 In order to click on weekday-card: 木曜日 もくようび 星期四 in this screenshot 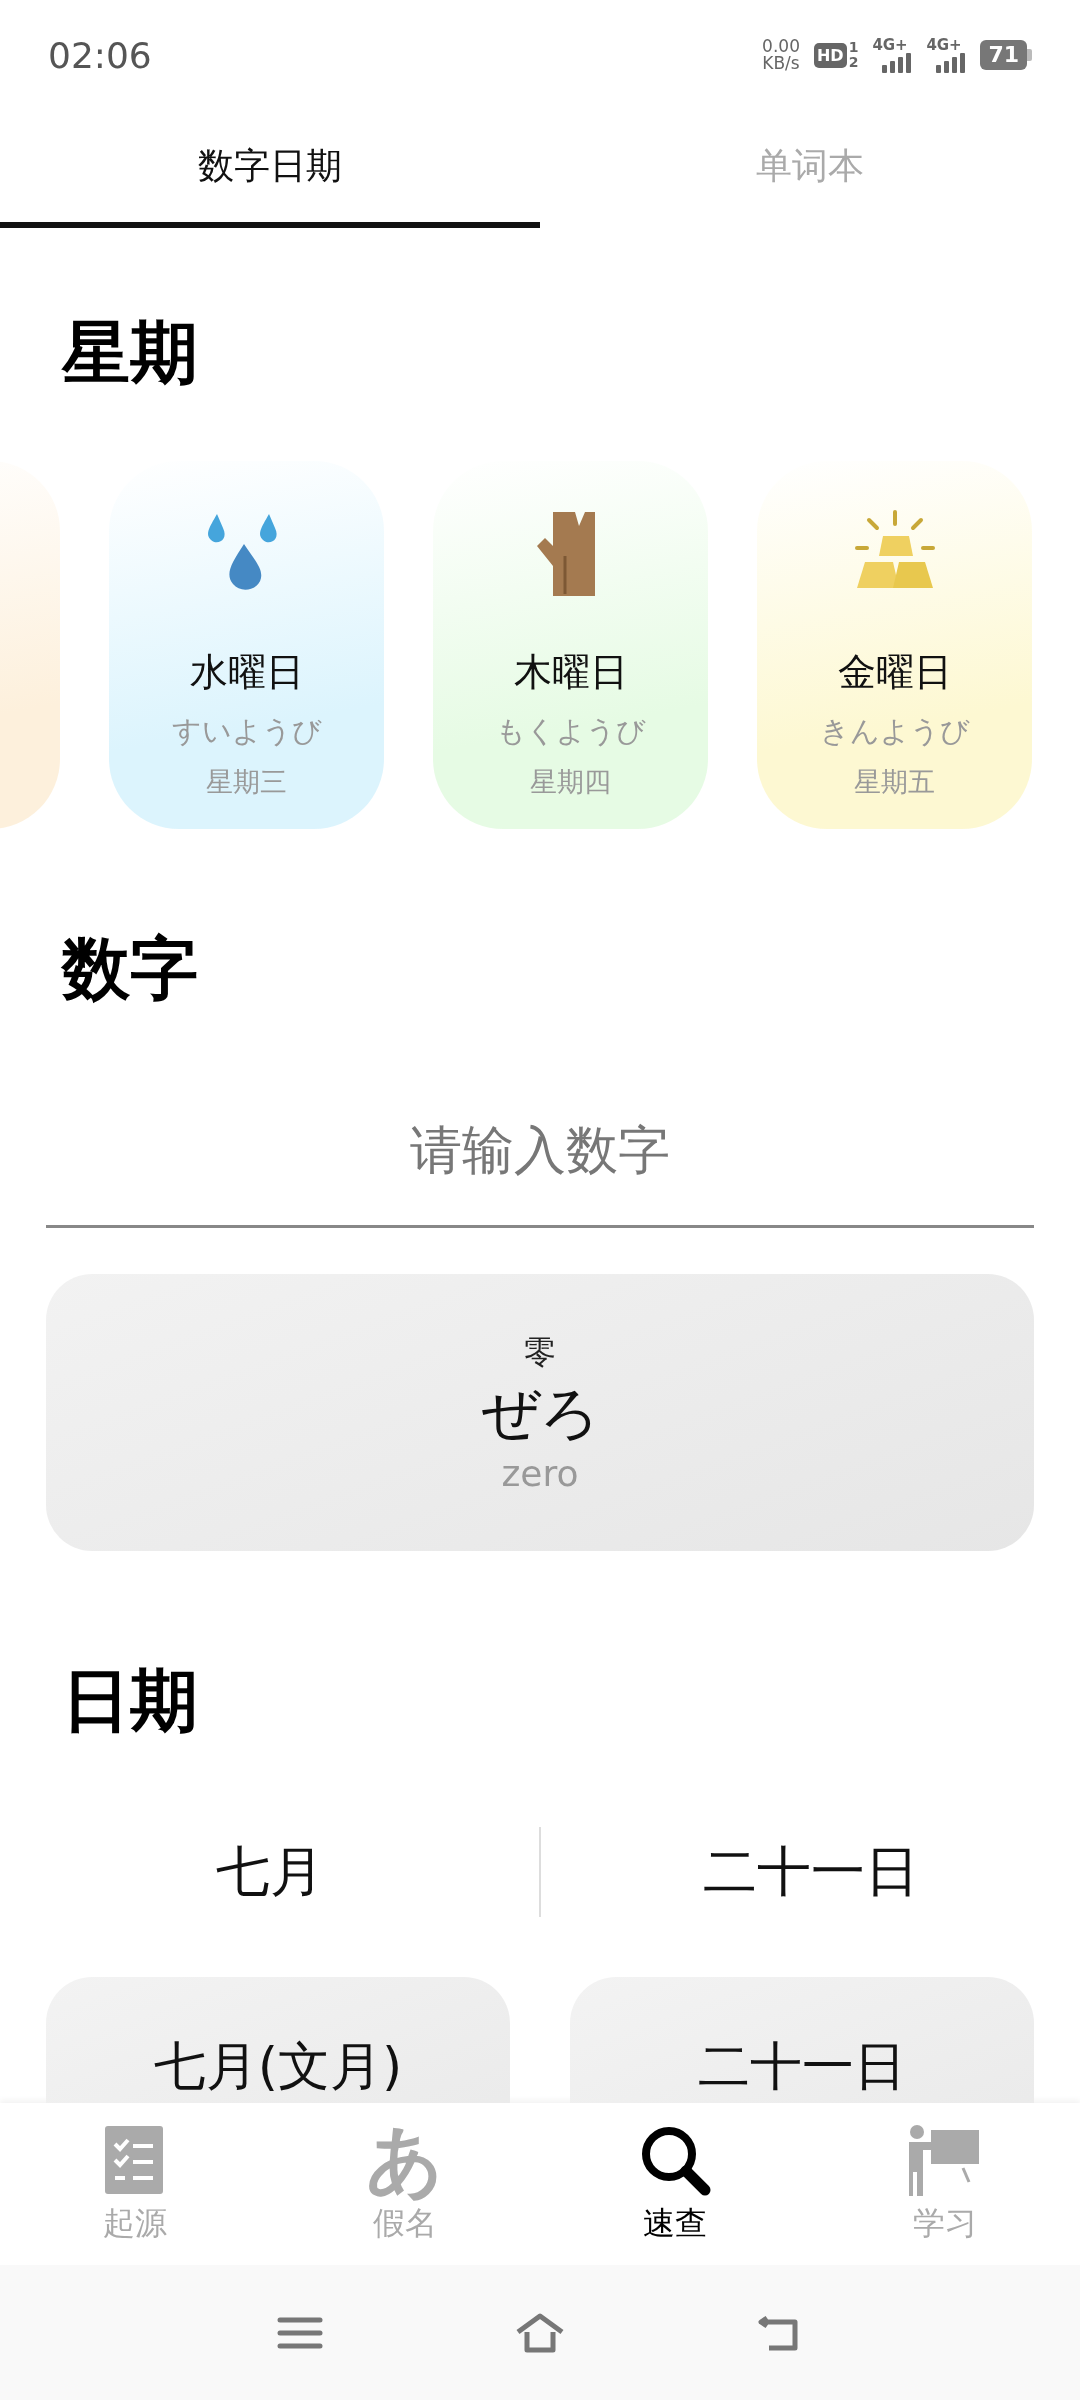, I will do `click(570, 645)`.